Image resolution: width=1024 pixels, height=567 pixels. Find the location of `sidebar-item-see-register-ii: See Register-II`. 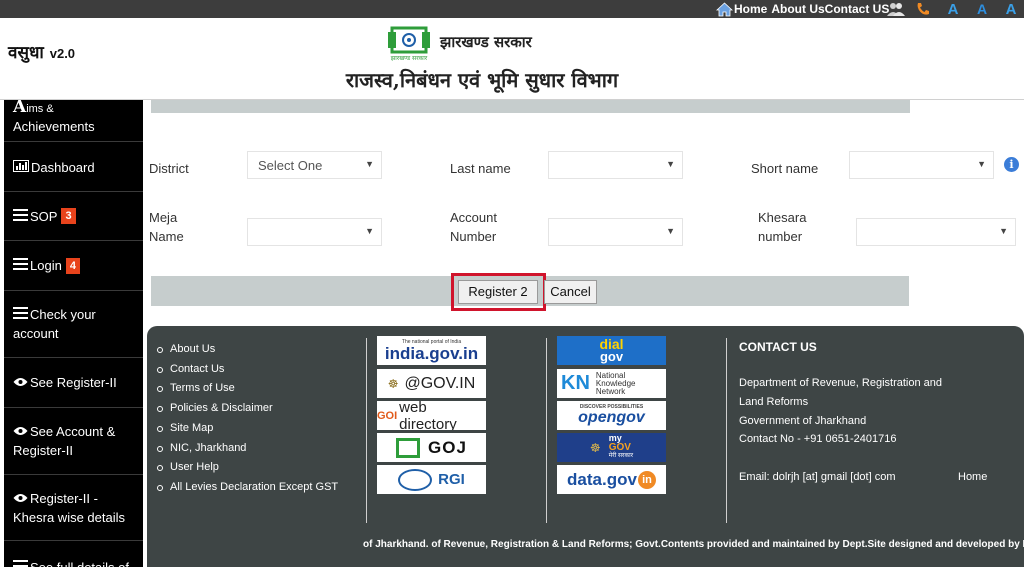

sidebar-item-see-register-ii: See Register-II is located at coordinates (73, 383).